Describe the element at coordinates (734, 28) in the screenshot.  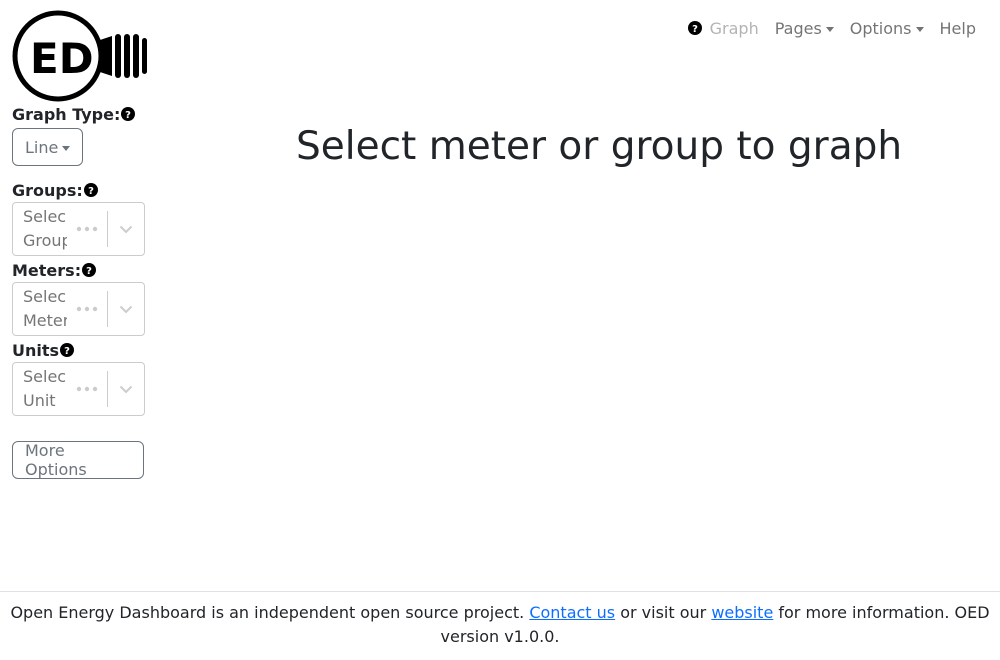
I see `nav-graph-label: Graph` at that location.